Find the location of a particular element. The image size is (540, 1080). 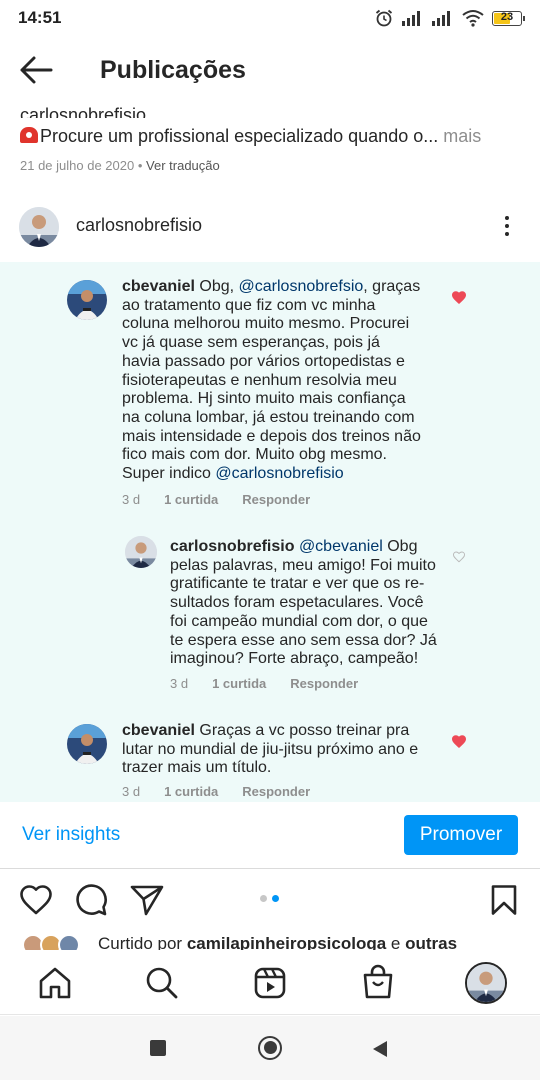

reply-username: carlosnobrefisio is located at coordinates (232, 546).